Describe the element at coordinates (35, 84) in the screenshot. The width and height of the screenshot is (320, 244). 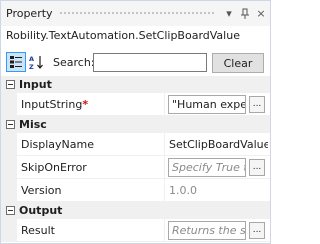
I see `category-label: Input` at that location.